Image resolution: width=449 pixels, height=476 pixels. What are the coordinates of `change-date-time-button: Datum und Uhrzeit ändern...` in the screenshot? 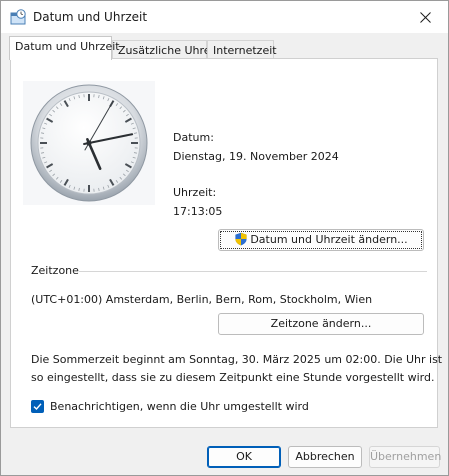 It's located at (321, 240).